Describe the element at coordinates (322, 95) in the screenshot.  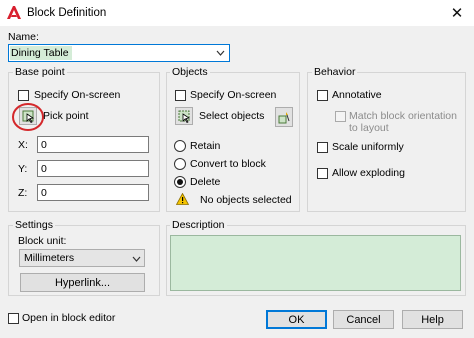
I see `annotative-checkbox` at that location.